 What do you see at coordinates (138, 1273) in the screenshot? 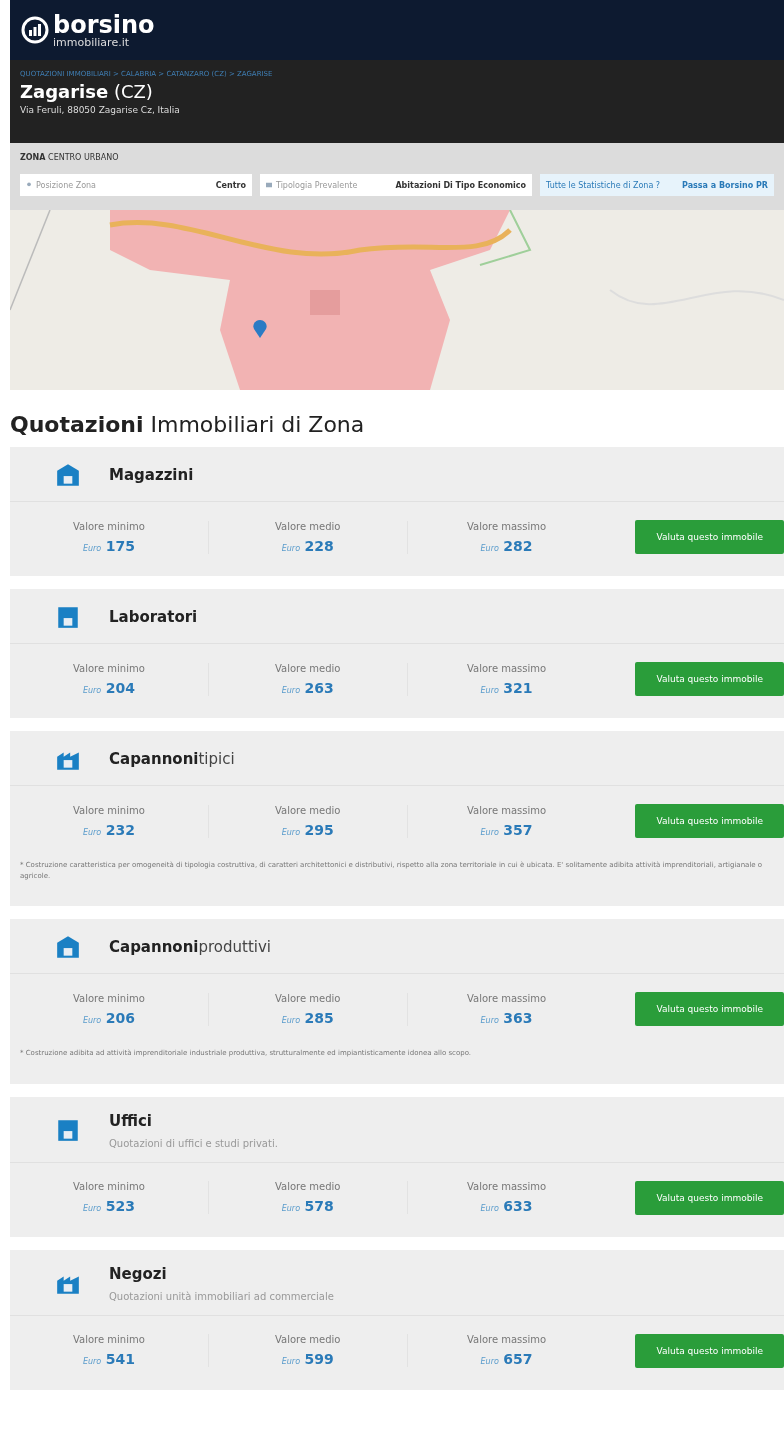
I see `category-name: Negozi` at bounding box center [138, 1273].